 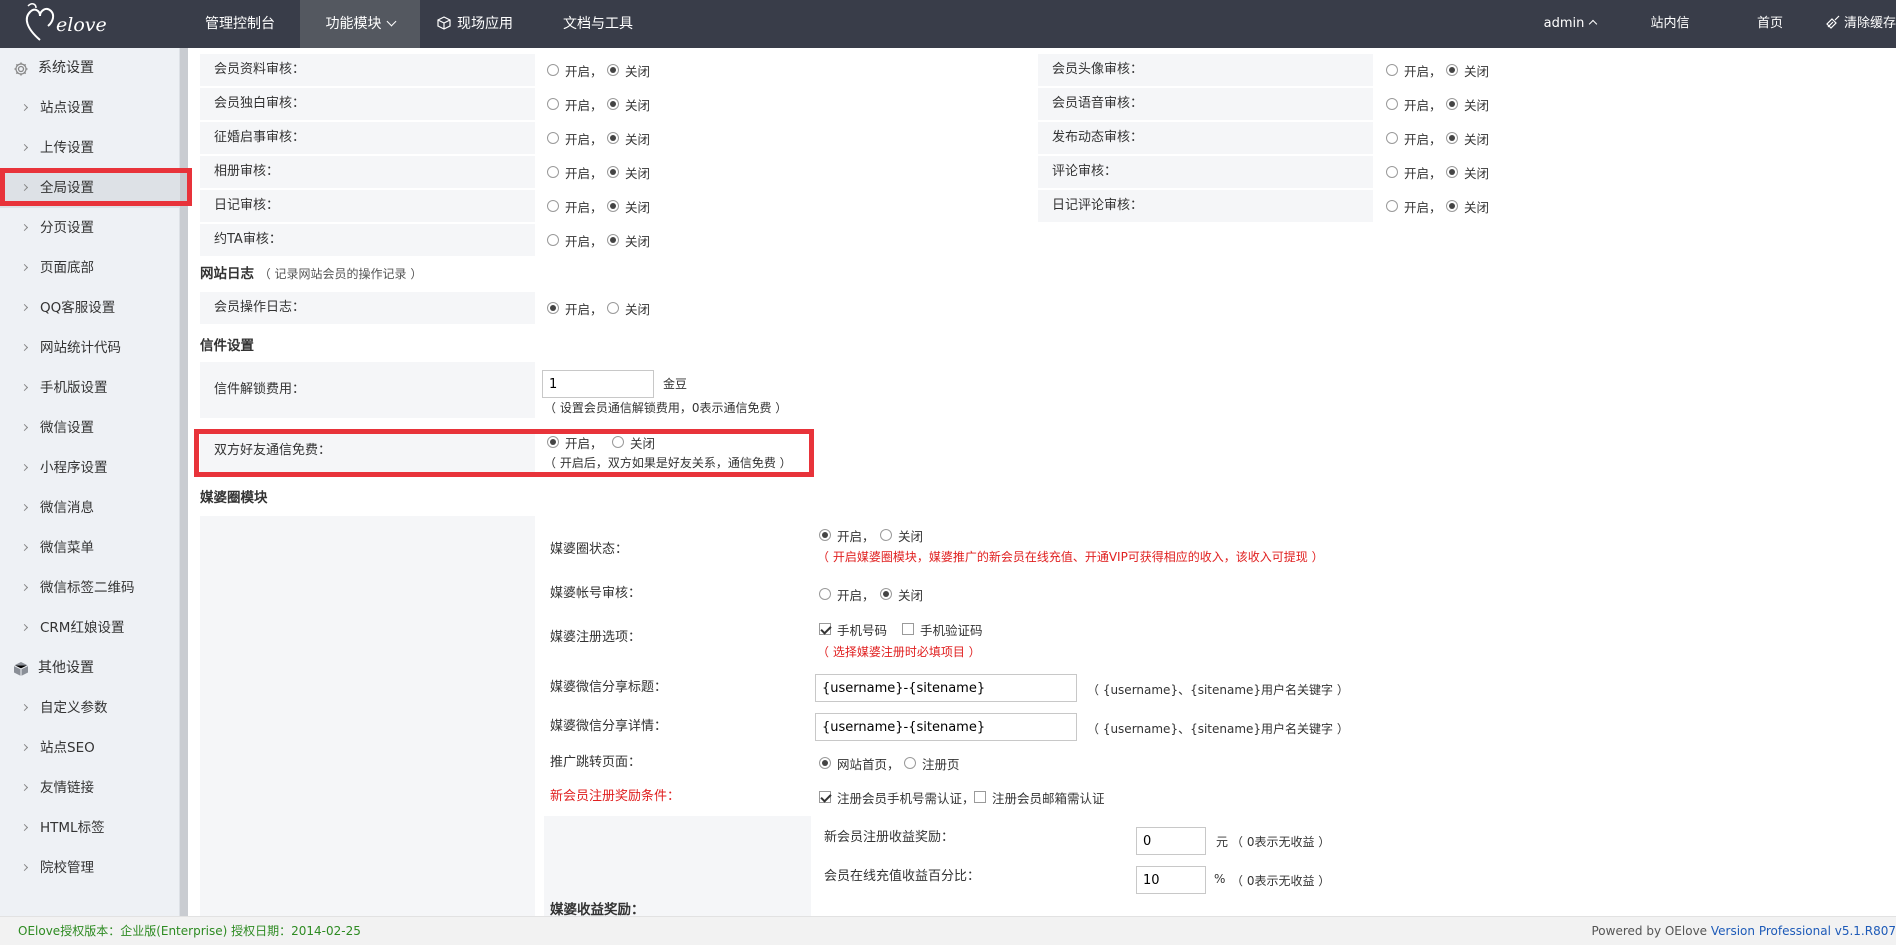 What do you see at coordinates (946, 688) in the screenshot?
I see `mm-share-title-input` at bounding box center [946, 688].